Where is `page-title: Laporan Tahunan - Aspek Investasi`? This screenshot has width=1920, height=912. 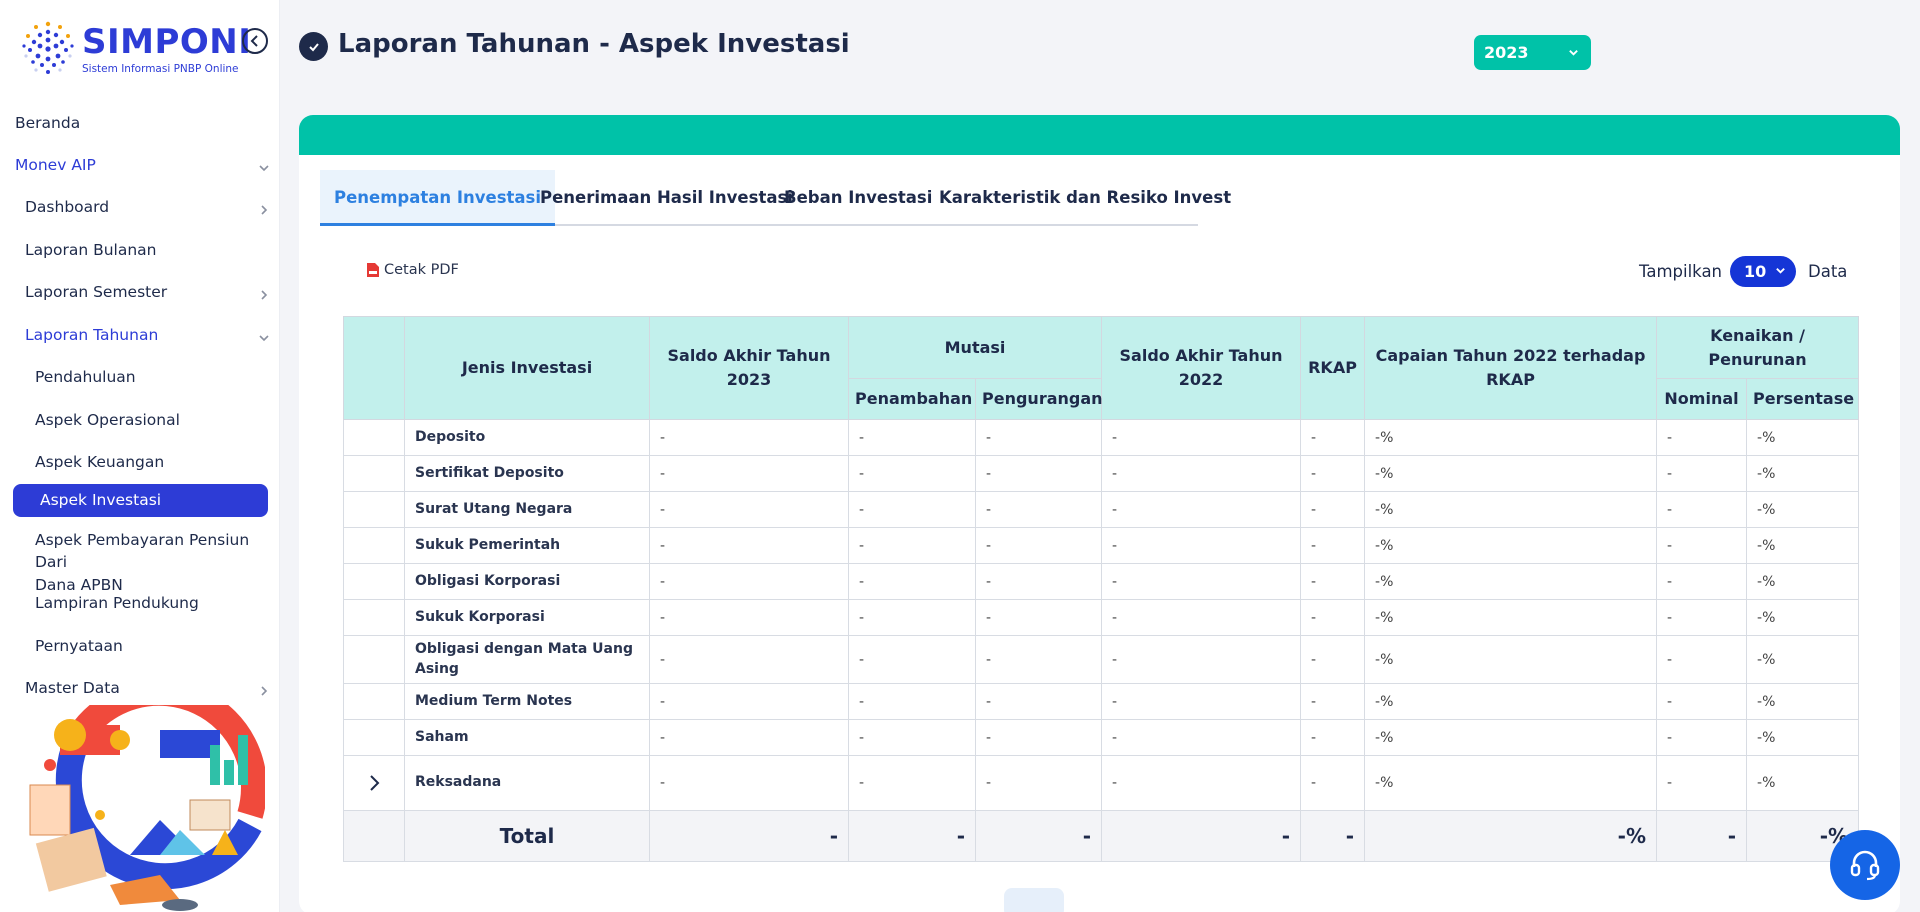 page-title: Laporan Tahunan - Aspek Investasi is located at coordinates (594, 44).